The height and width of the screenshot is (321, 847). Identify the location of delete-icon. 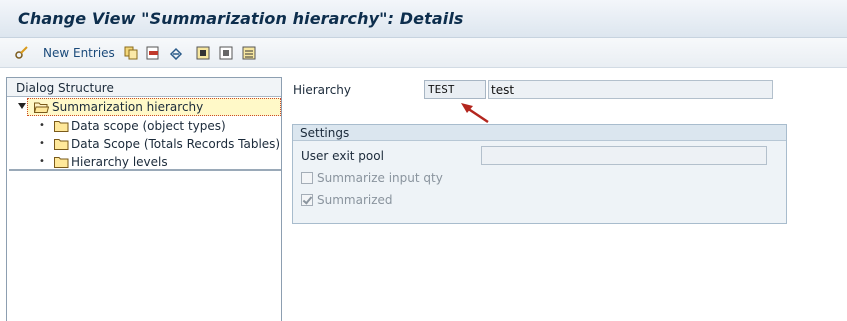
(153, 53).